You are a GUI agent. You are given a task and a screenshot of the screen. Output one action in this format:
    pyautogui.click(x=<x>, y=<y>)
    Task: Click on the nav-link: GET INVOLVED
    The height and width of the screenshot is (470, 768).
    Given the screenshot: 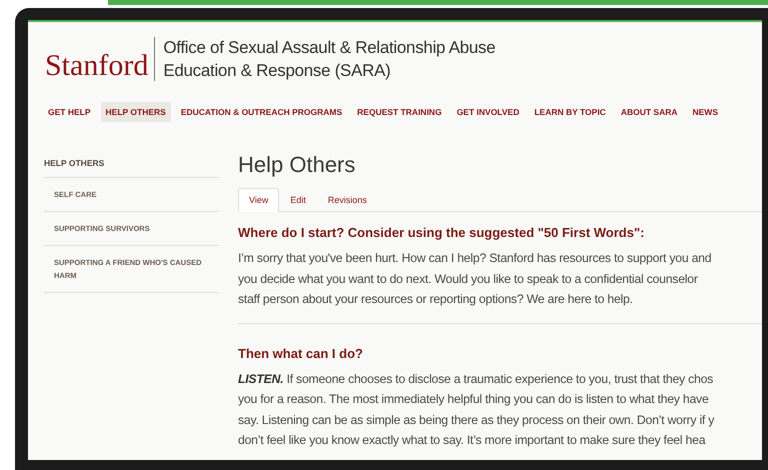 What is the action you would take?
    pyautogui.click(x=488, y=112)
    